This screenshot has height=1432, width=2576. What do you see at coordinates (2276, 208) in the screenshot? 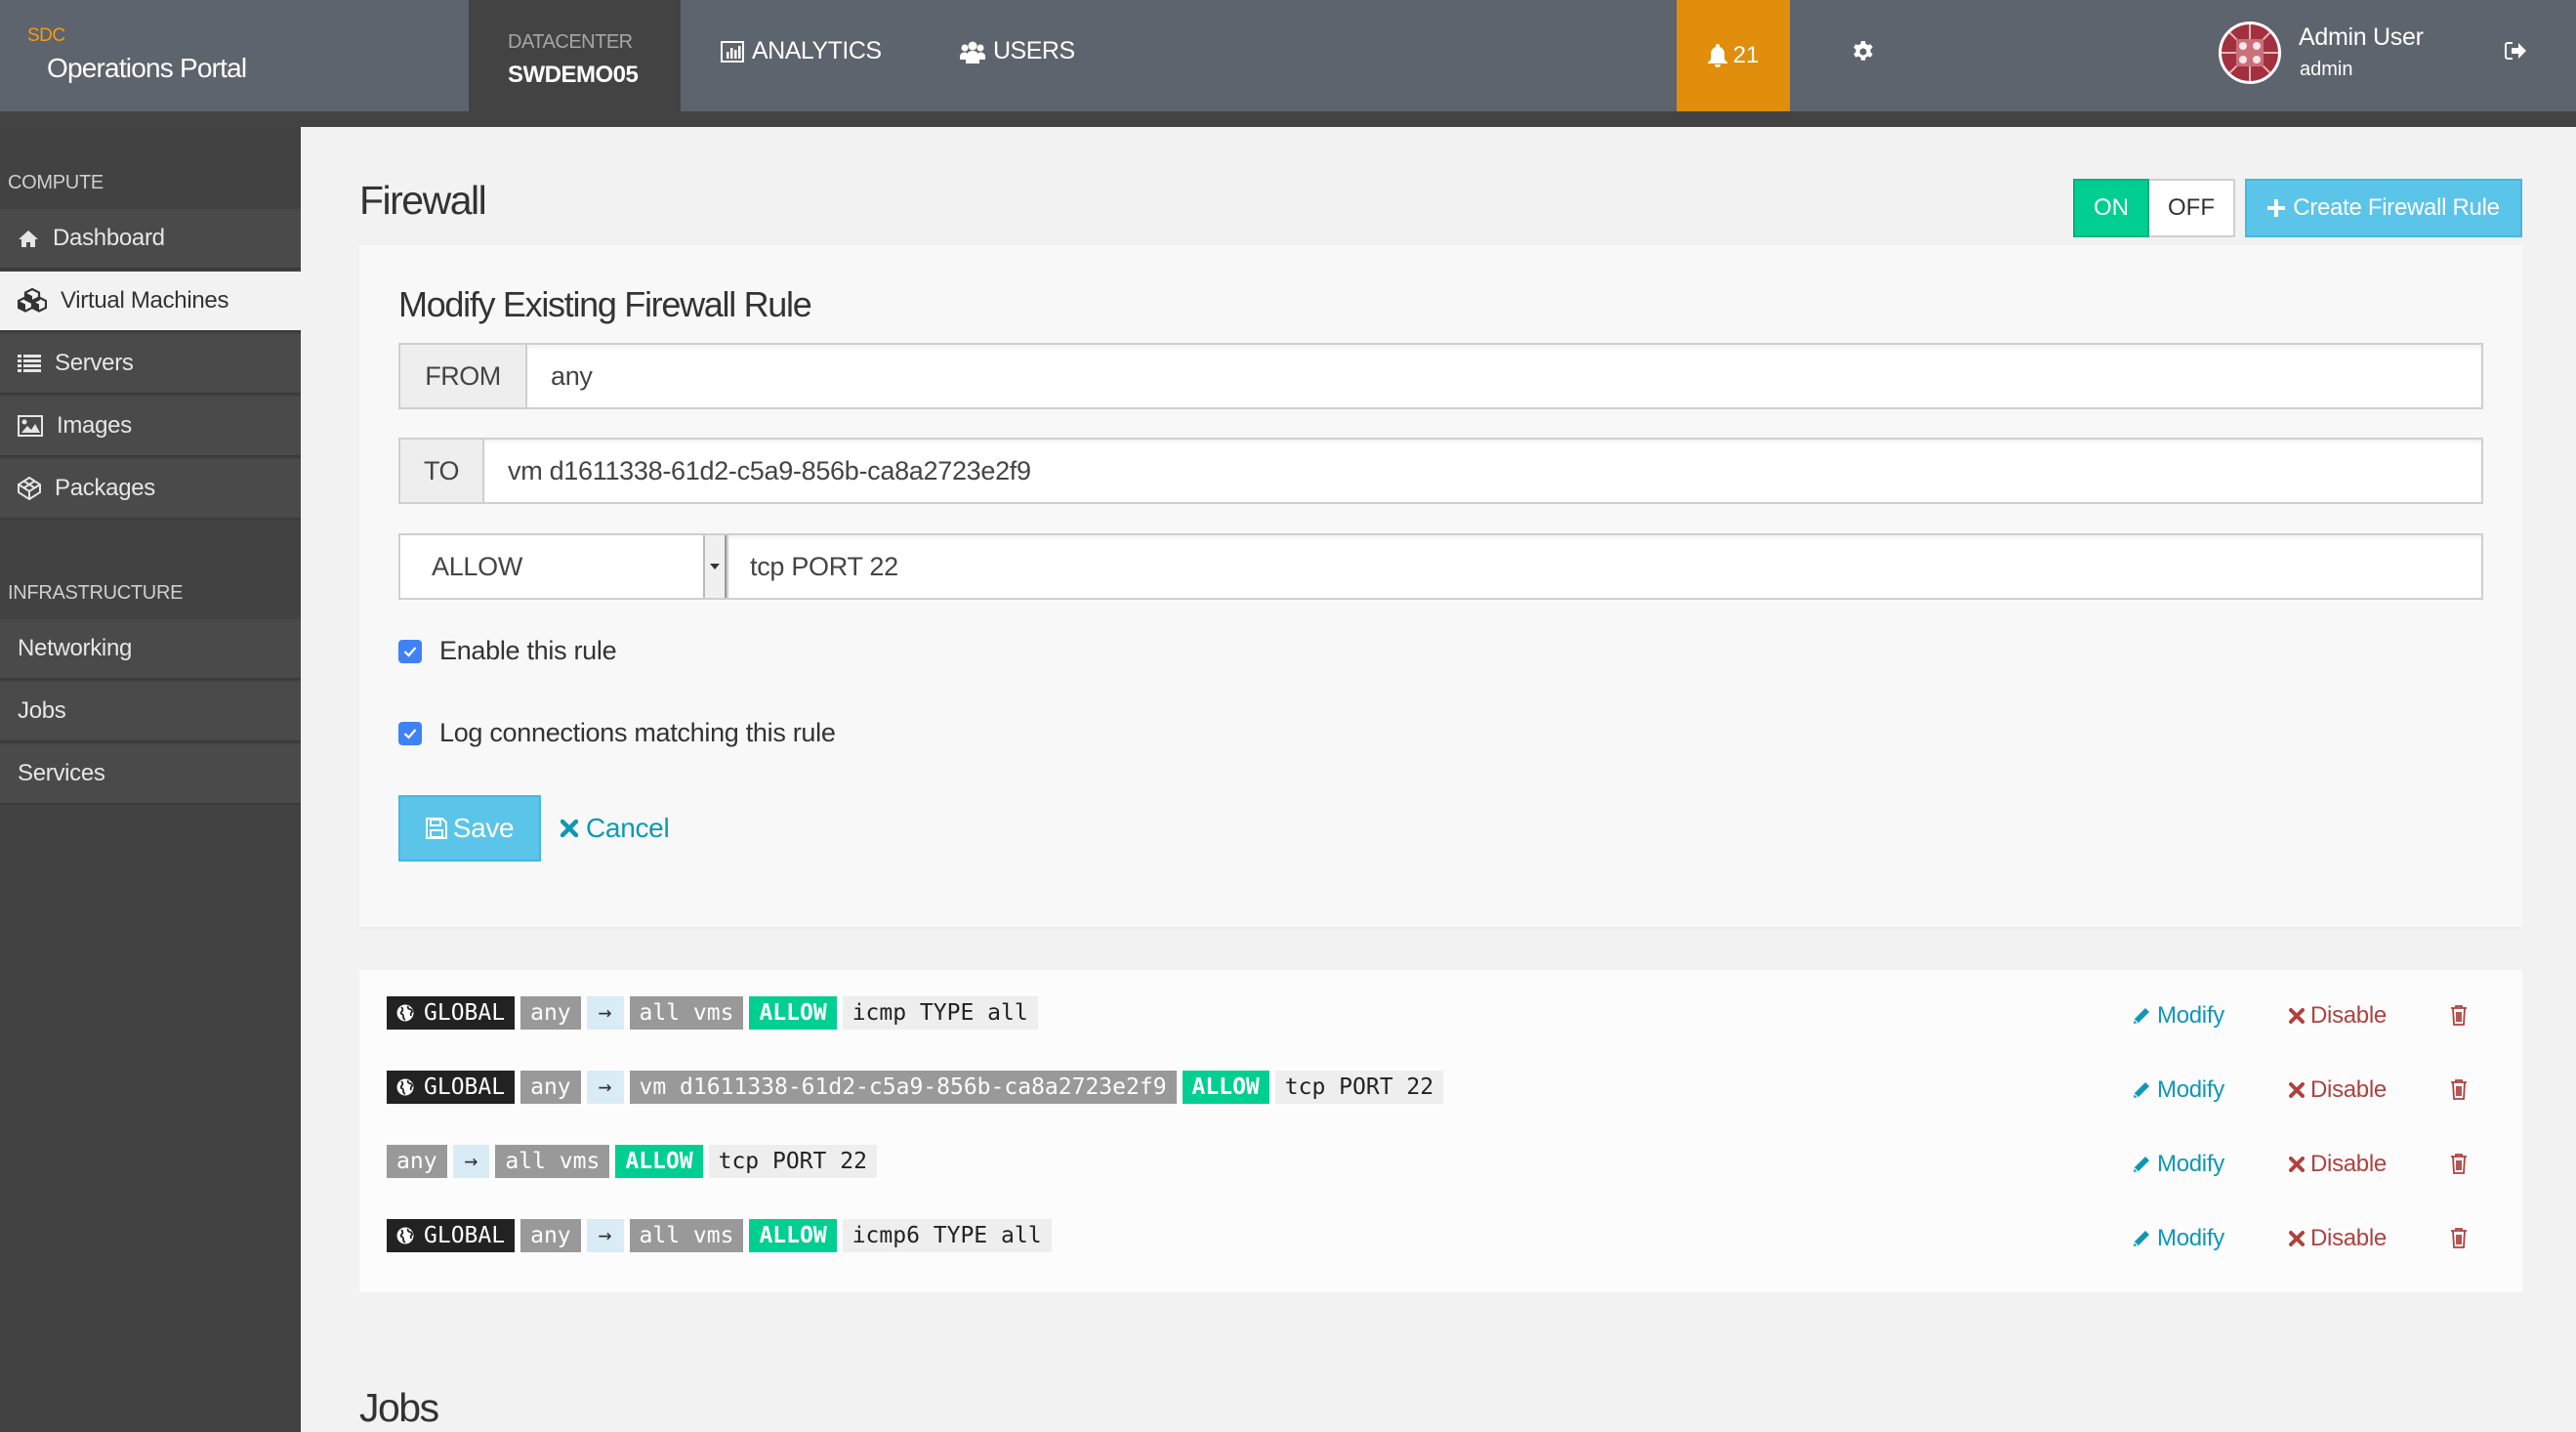
I see `plus-icon` at bounding box center [2276, 208].